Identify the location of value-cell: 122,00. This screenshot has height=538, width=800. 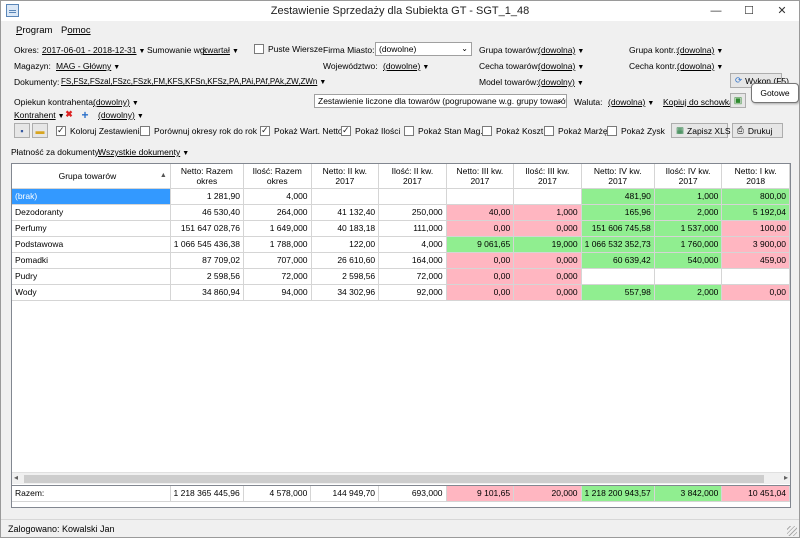
(345, 244).